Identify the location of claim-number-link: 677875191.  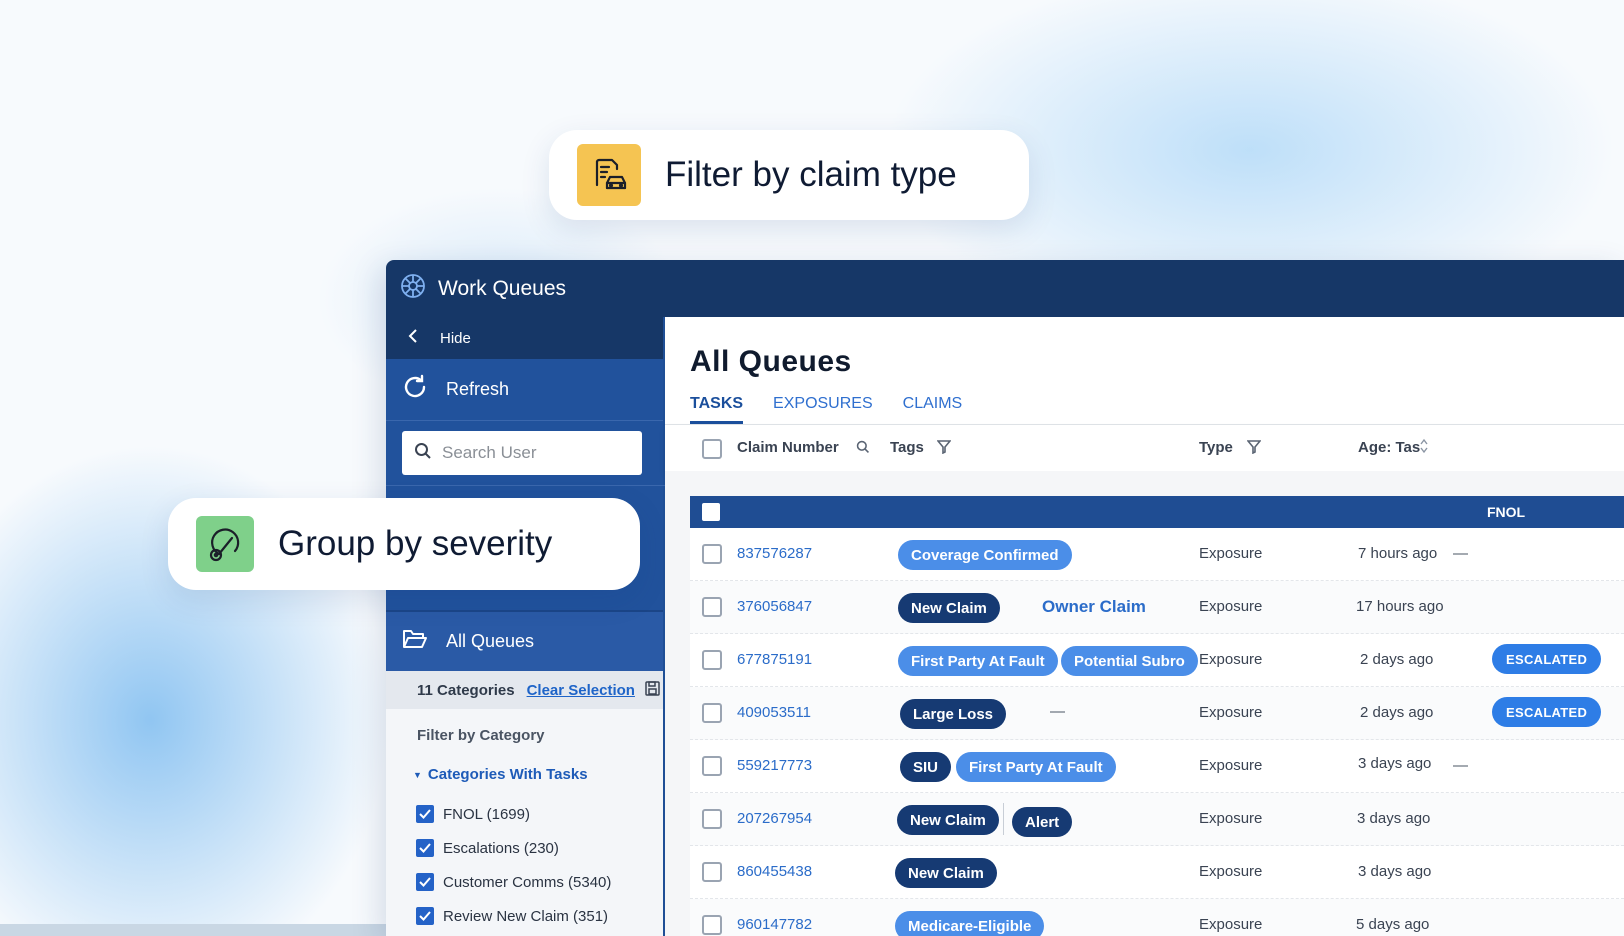
(774, 659).